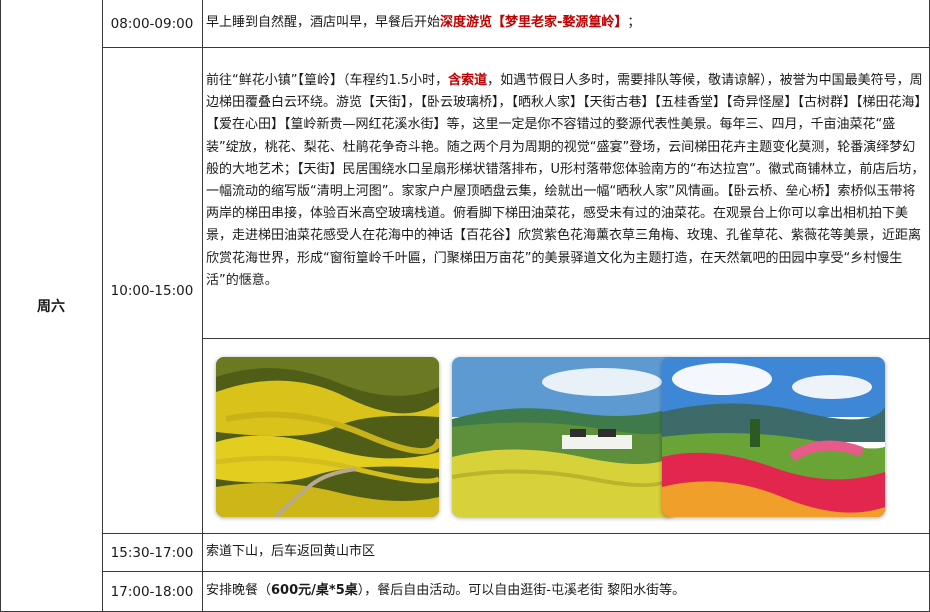 The image size is (930, 612). I want to click on terraced-rapeseed-fields-photo, so click(327, 437).